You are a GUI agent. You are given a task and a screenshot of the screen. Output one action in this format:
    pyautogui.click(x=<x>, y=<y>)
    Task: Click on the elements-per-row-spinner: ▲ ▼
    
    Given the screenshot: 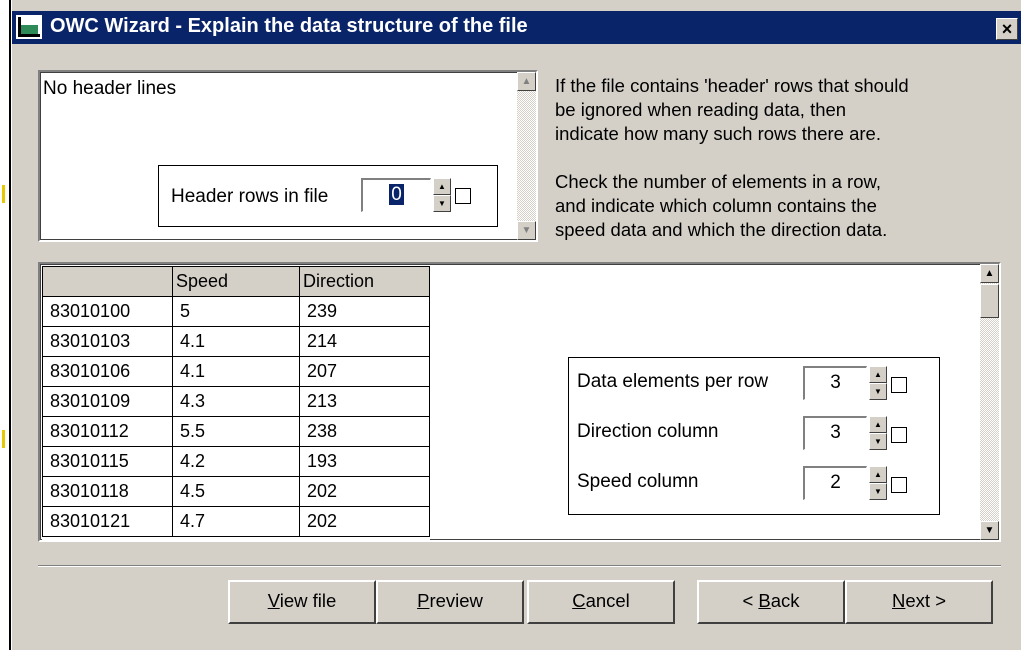 What is the action you would take?
    pyautogui.click(x=878, y=383)
    